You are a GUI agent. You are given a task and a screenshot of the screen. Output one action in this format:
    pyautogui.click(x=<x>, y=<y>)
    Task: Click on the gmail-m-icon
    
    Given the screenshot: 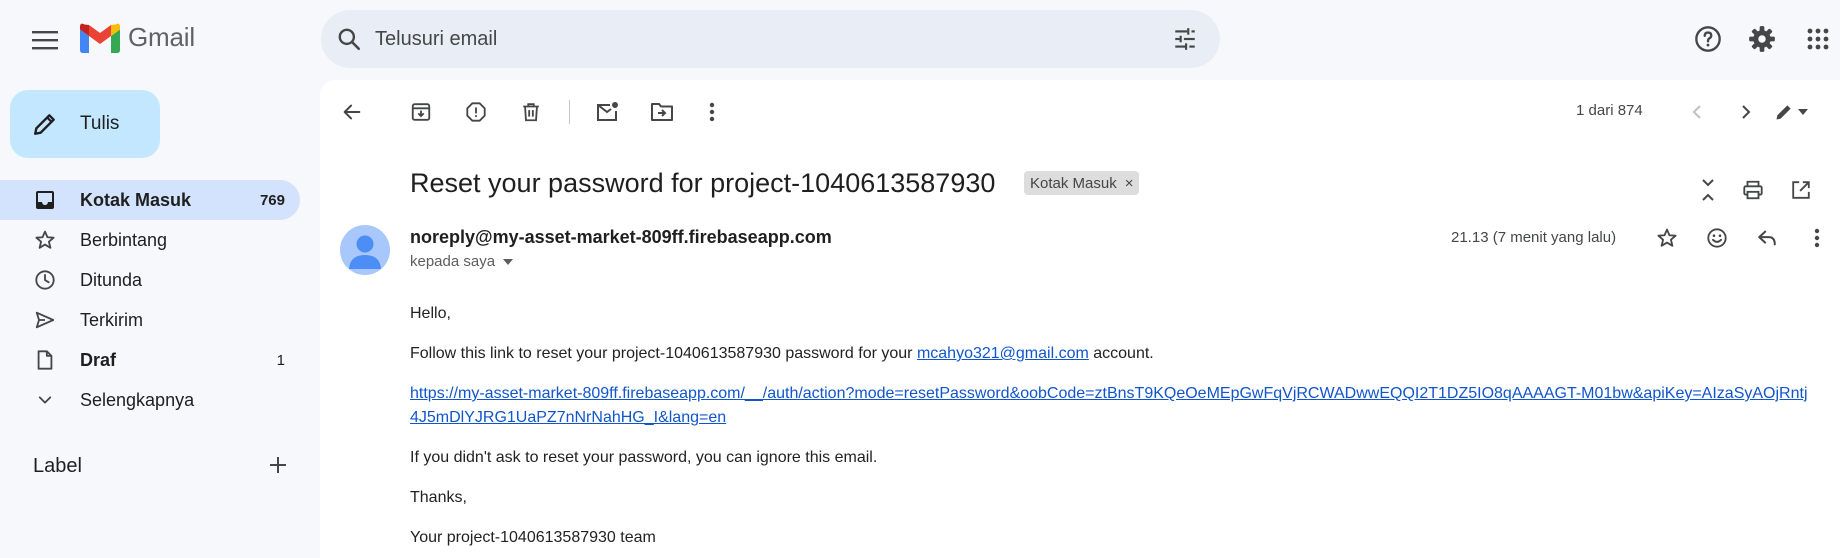 What is the action you would take?
    pyautogui.click(x=100, y=38)
    